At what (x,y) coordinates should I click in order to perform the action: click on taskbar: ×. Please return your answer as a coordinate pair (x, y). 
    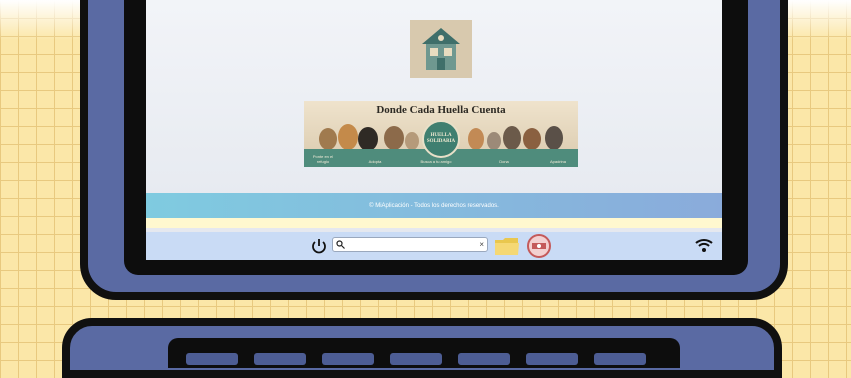
    Looking at the image, I should click on (434, 246).